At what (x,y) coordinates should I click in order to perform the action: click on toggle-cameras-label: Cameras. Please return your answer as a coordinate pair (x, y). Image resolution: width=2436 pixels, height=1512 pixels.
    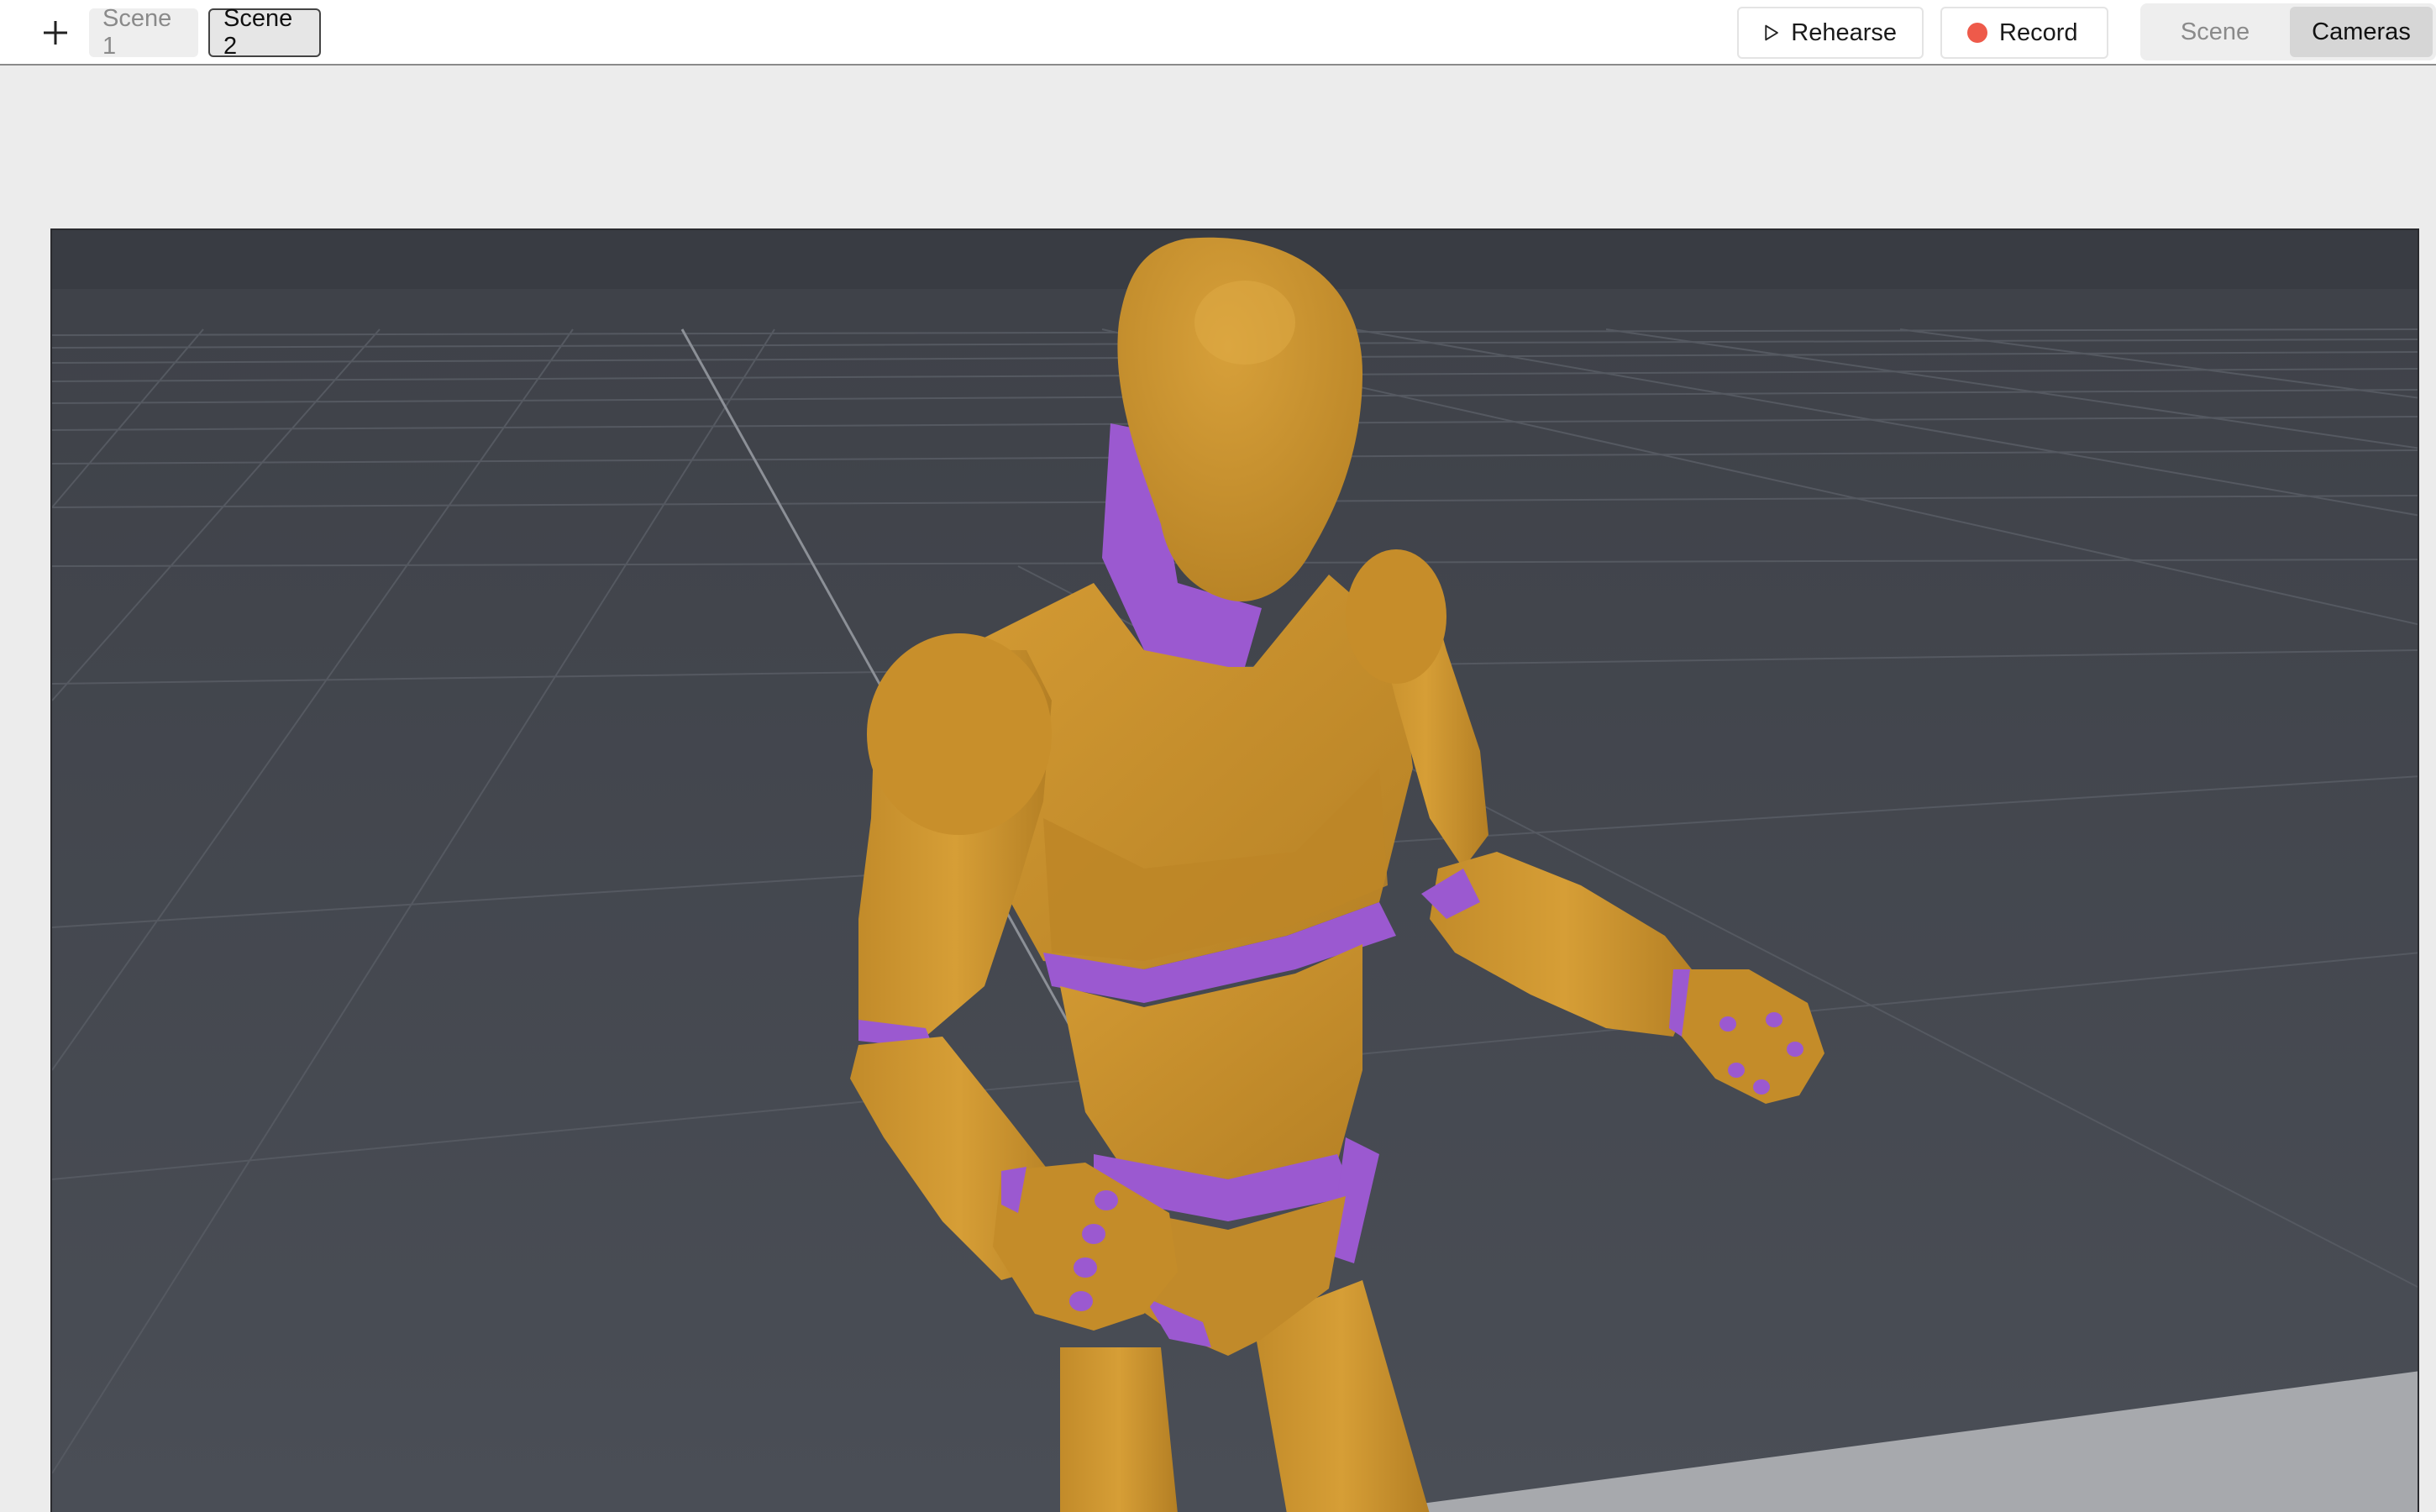
    Looking at the image, I should click on (2361, 31).